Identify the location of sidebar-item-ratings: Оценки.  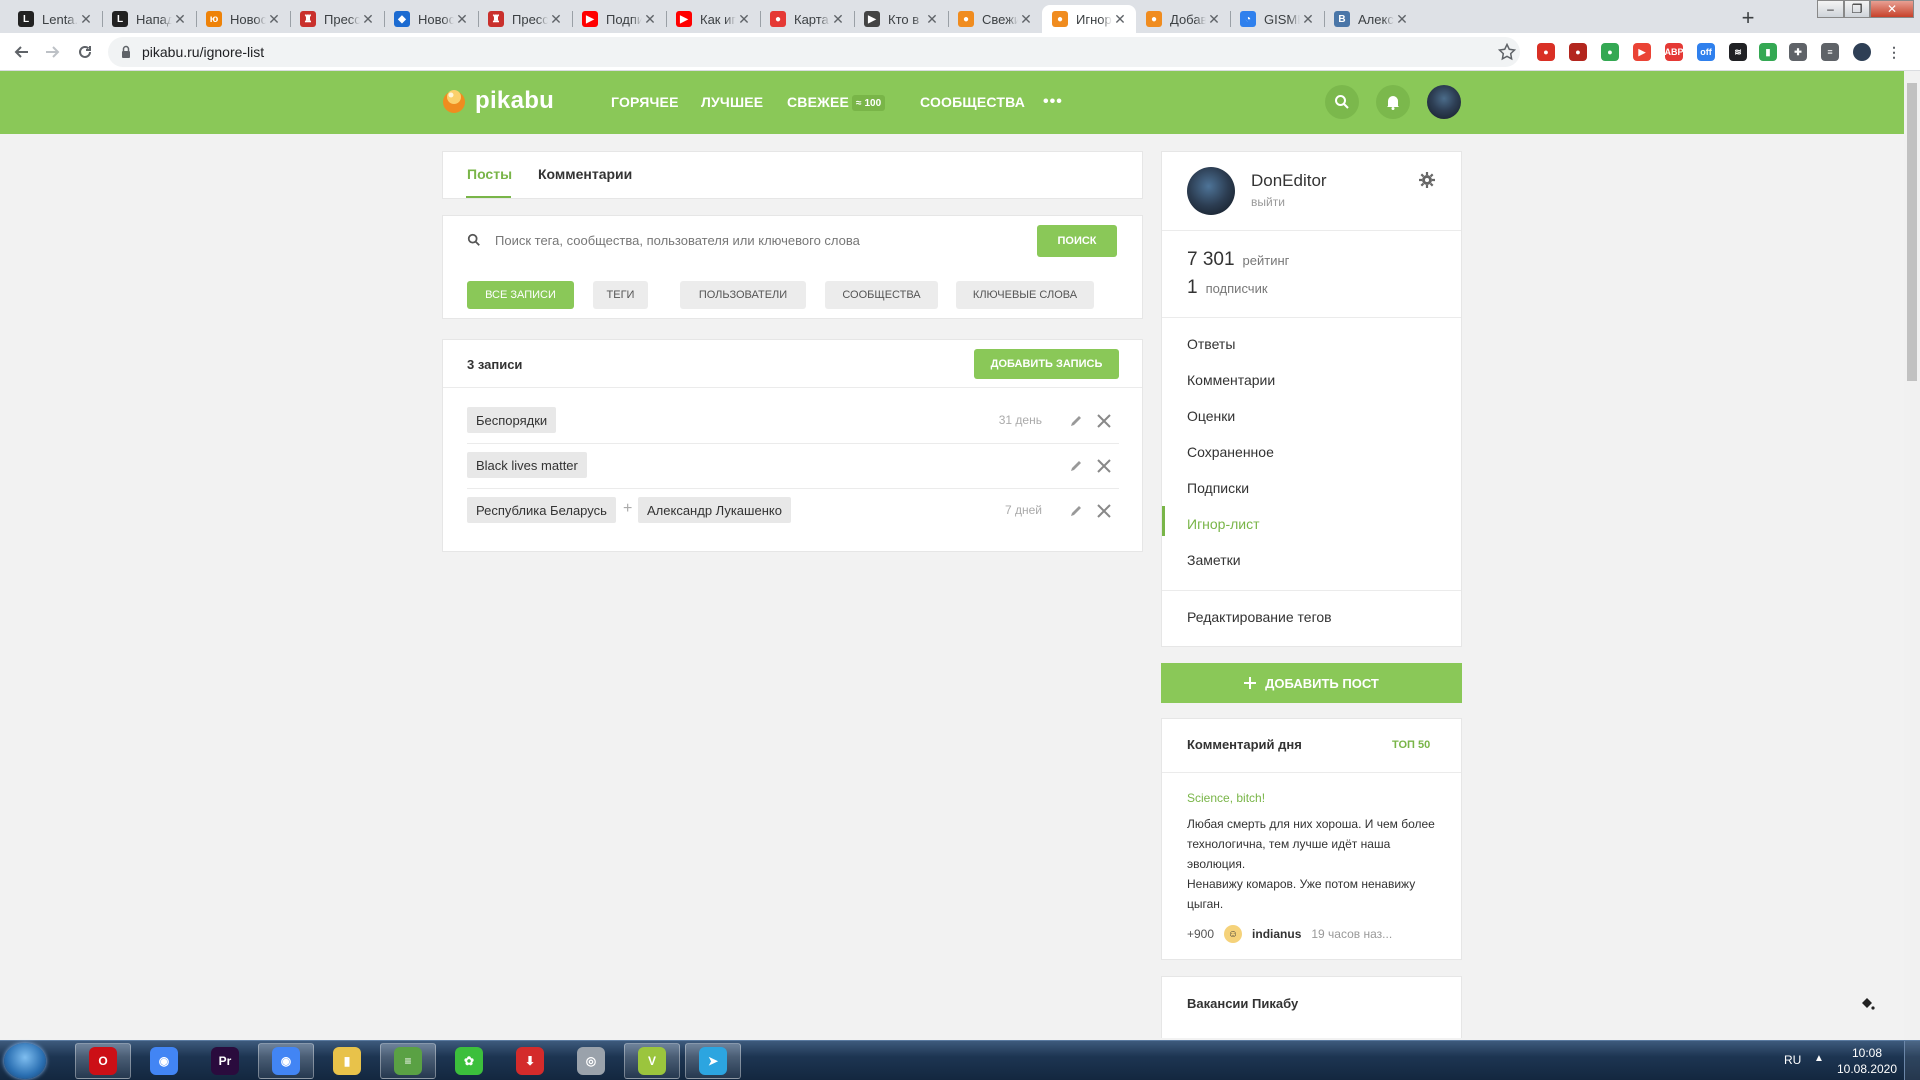
(1211, 416).